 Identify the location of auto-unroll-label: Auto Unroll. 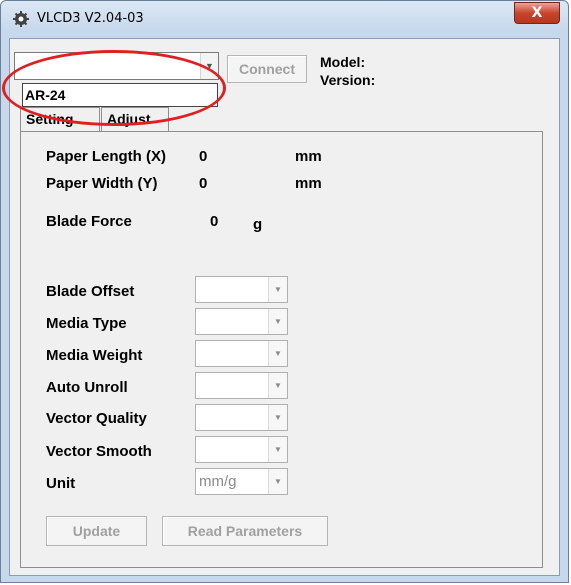
(87, 387).